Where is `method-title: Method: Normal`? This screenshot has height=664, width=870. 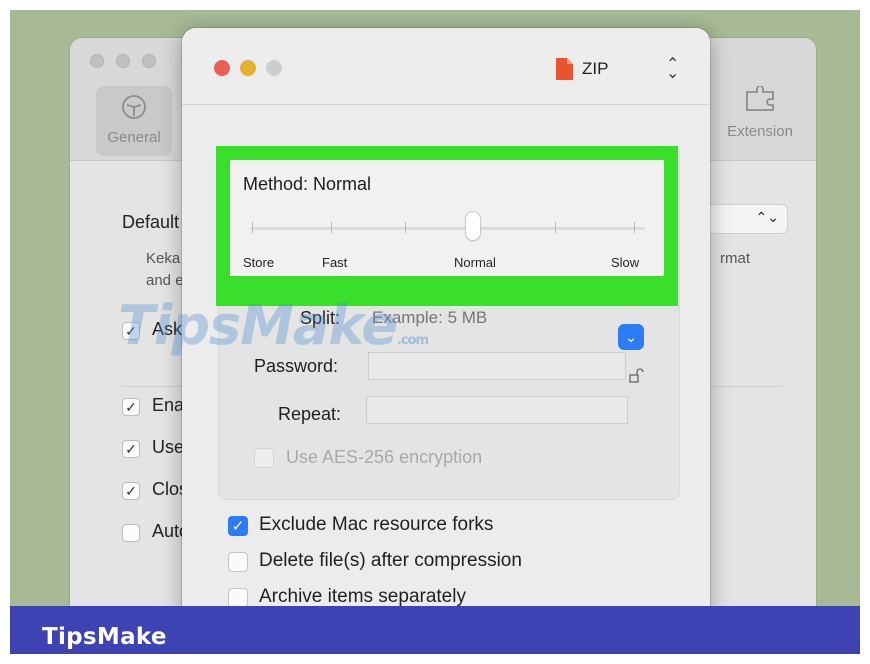
method-title: Method: Normal is located at coordinates (307, 184).